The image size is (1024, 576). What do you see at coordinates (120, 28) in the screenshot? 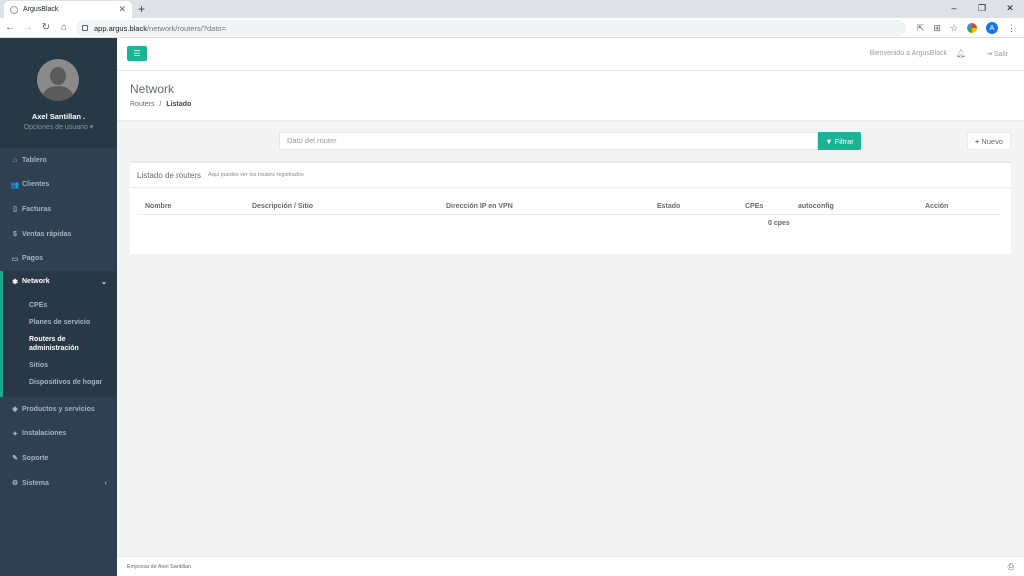
I see `url-host: app.argus.black` at bounding box center [120, 28].